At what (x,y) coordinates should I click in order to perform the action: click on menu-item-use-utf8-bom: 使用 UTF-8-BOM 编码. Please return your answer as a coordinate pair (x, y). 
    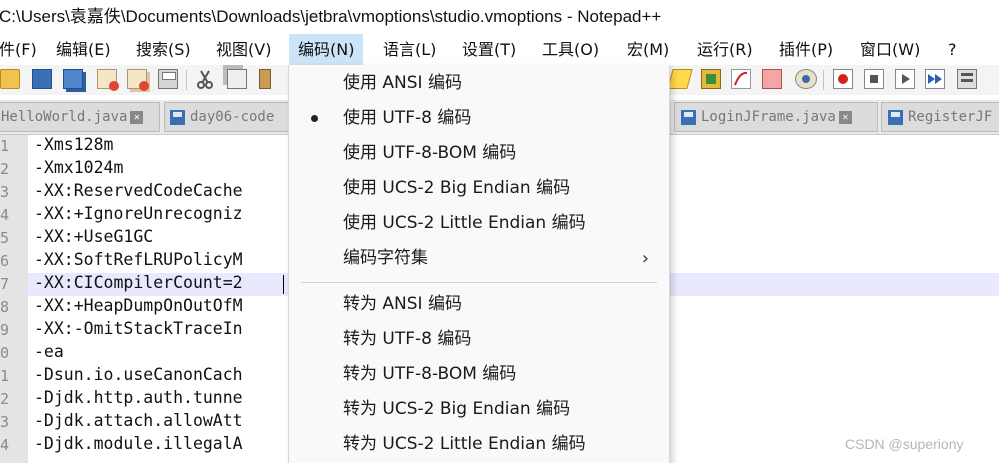
    Looking at the image, I should click on (479, 153).